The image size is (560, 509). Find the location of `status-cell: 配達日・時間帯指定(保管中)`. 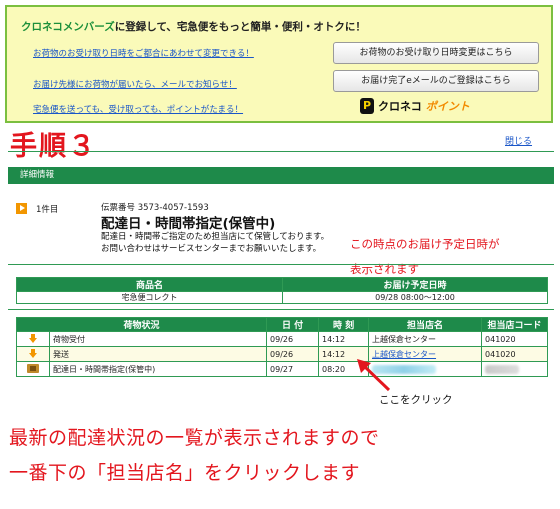

status-cell: 配達日・時間帯指定(保管中) is located at coordinates (158, 369).